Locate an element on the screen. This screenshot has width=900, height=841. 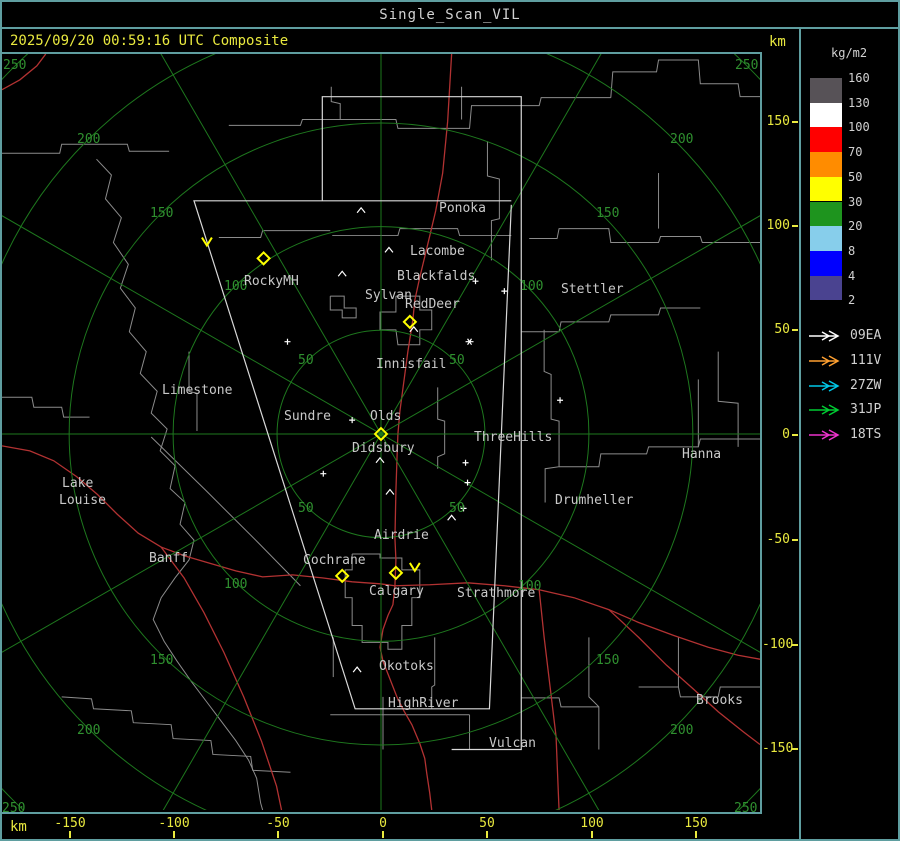
right-axis-unit-label: km is located at coordinates (777, 42).